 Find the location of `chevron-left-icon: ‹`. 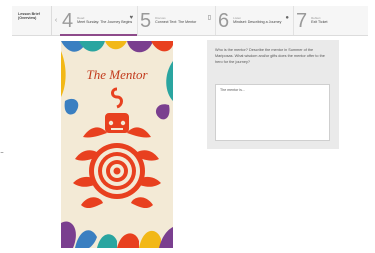

chevron-left-icon: ‹ is located at coordinates (56, 20).